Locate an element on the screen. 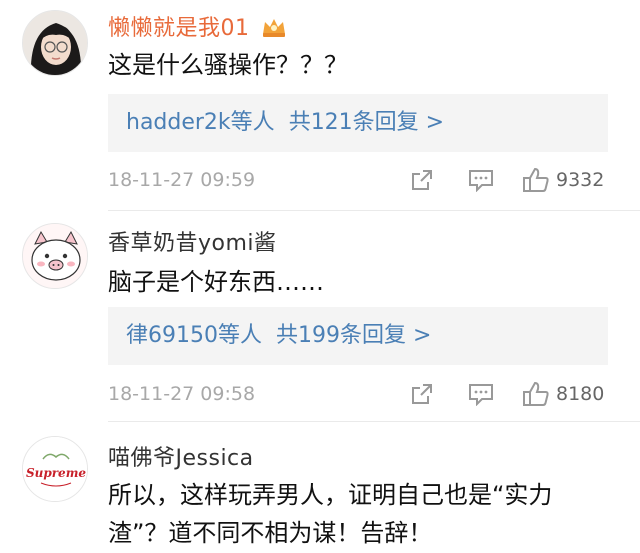 Image resolution: width=640 pixels, height=553 pixels. like-count: 8180 is located at coordinates (580, 394).